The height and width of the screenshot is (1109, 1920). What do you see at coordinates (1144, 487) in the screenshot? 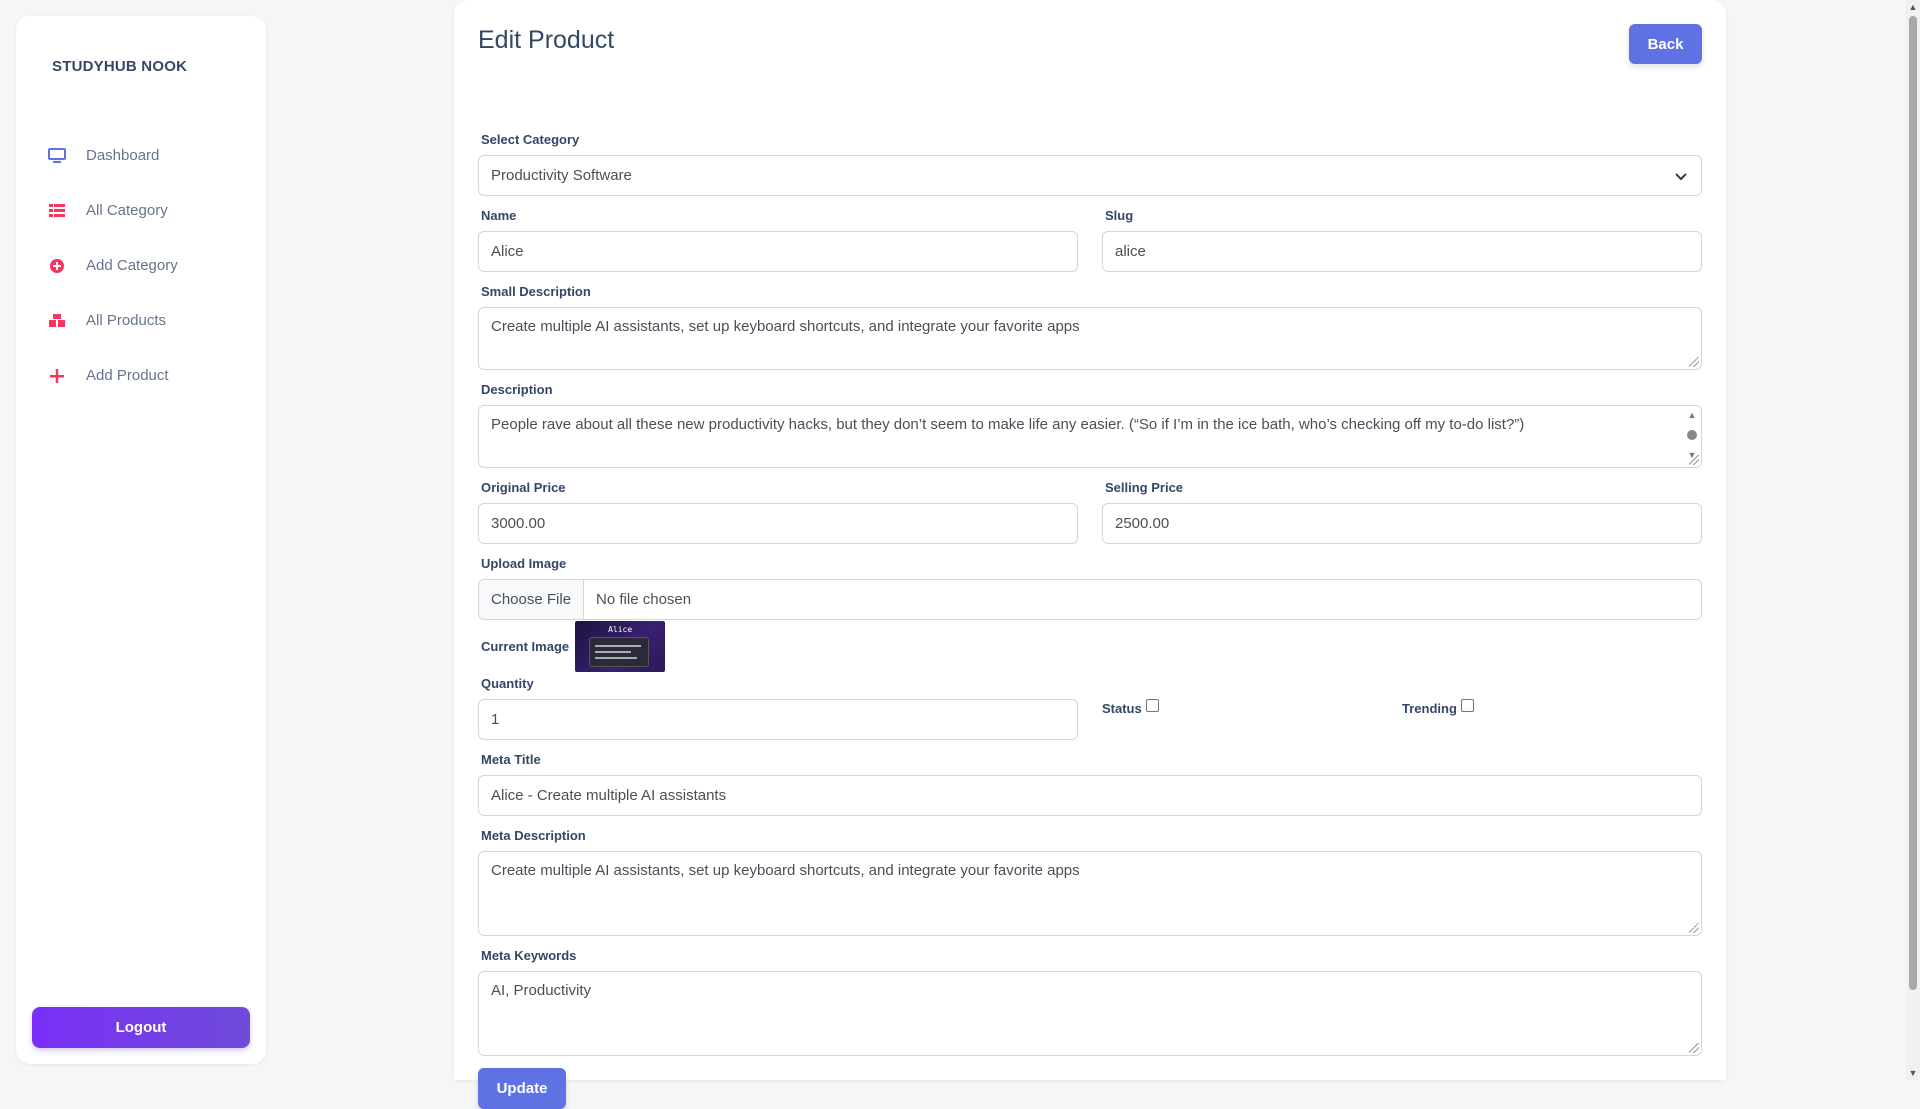
I see `selling-price-label: Selling Price` at bounding box center [1144, 487].